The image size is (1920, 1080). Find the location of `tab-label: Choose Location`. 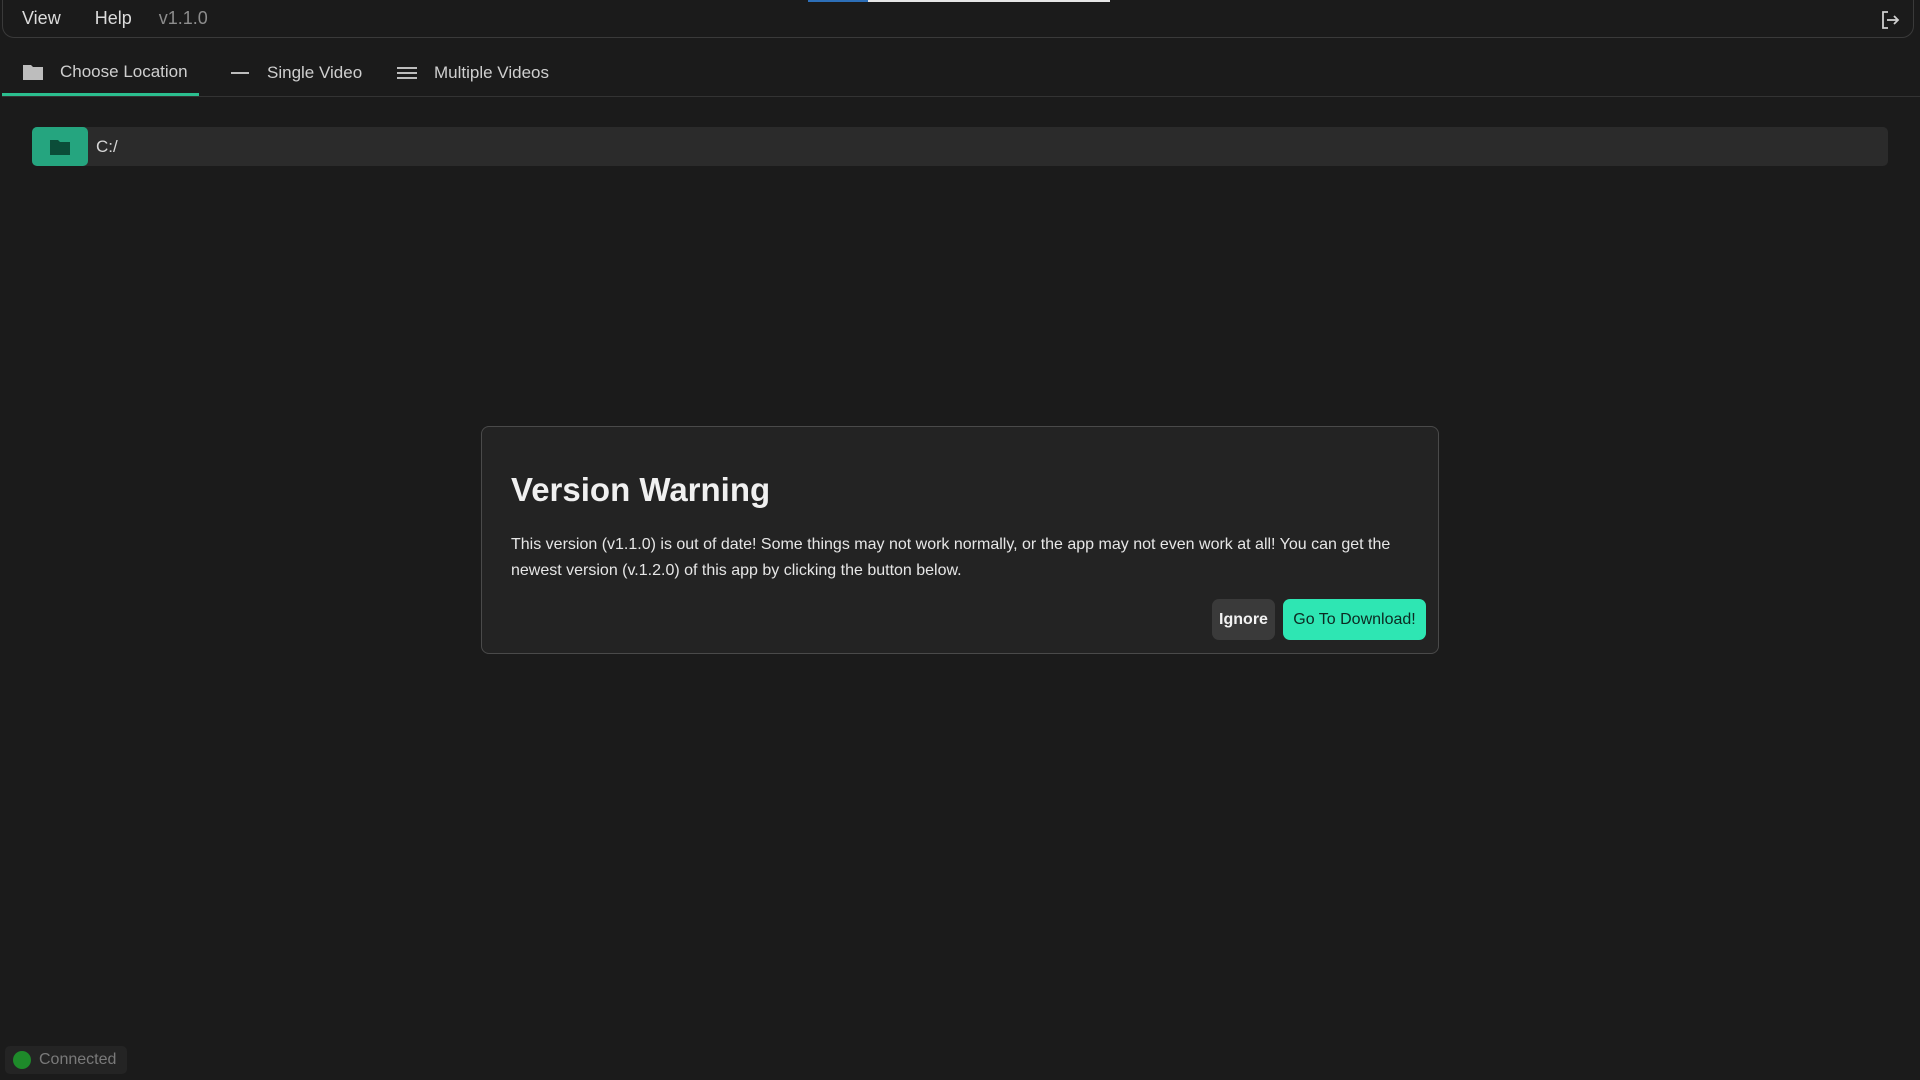

tab-label: Choose Location is located at coordinates (124, 71).